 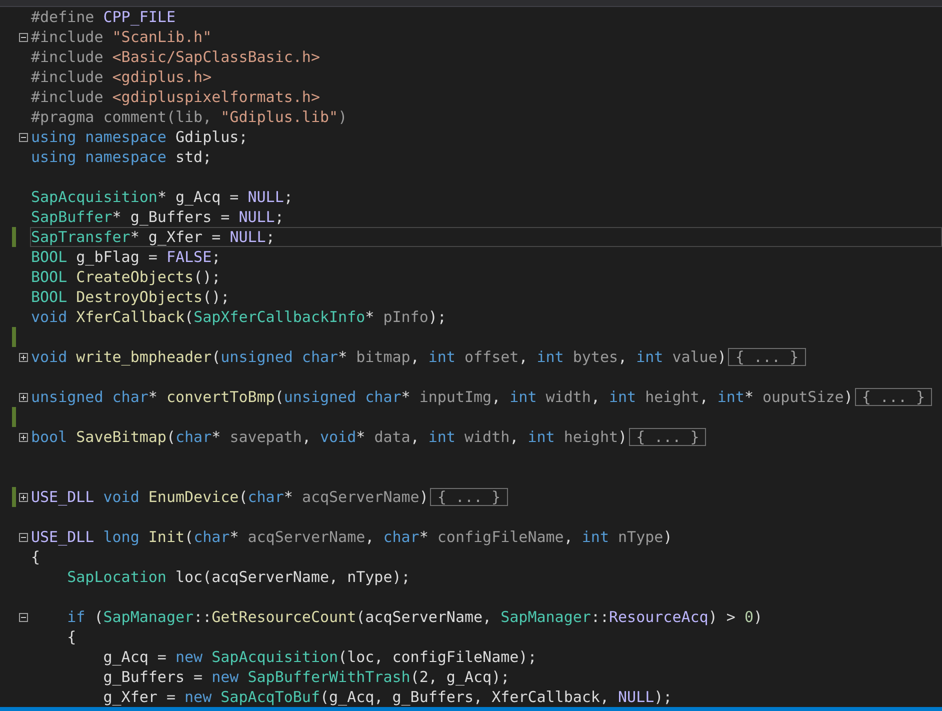 I want to click on code-line: BOOL CreateObjects();, so click(x=126, y=277).